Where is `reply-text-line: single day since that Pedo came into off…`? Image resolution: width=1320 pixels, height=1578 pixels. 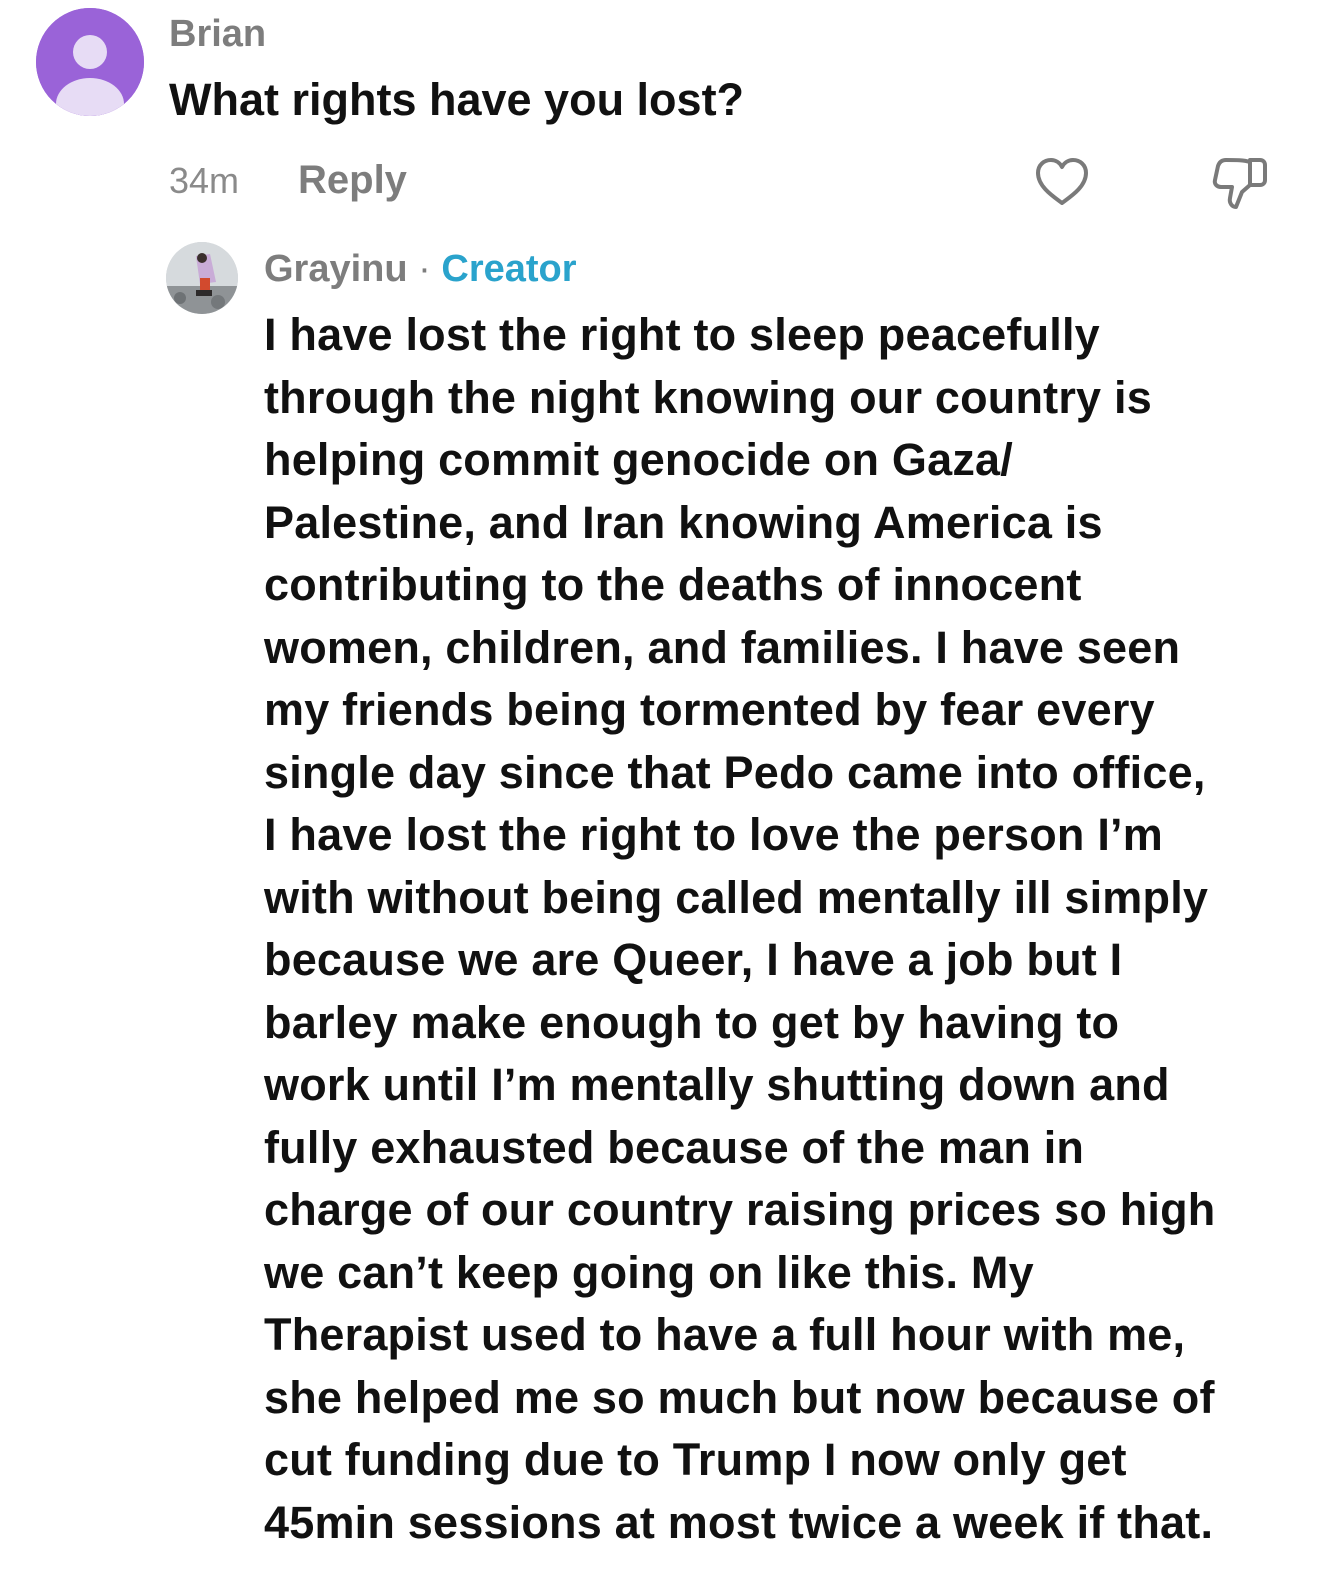
reply-text-line: single day since that Pedo came into off… is located at coordinates (735, 772).